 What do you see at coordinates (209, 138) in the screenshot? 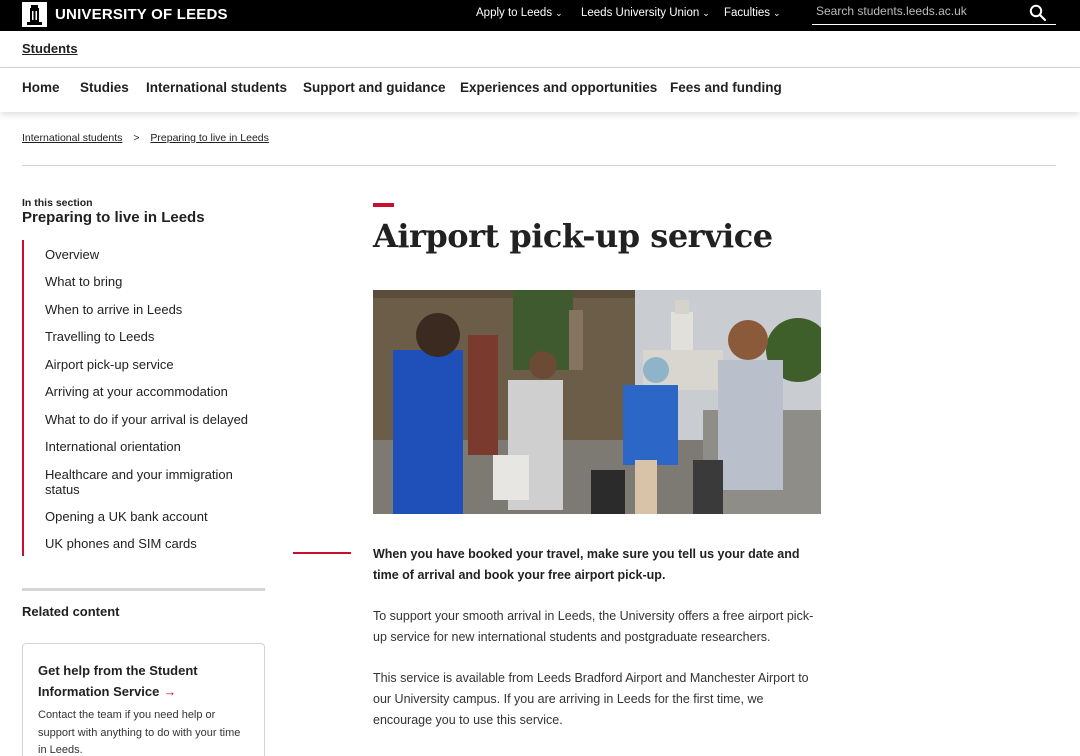
I see `breadcrumb-link: Preparing to live in Leeds` at bounding box center [209, 138].